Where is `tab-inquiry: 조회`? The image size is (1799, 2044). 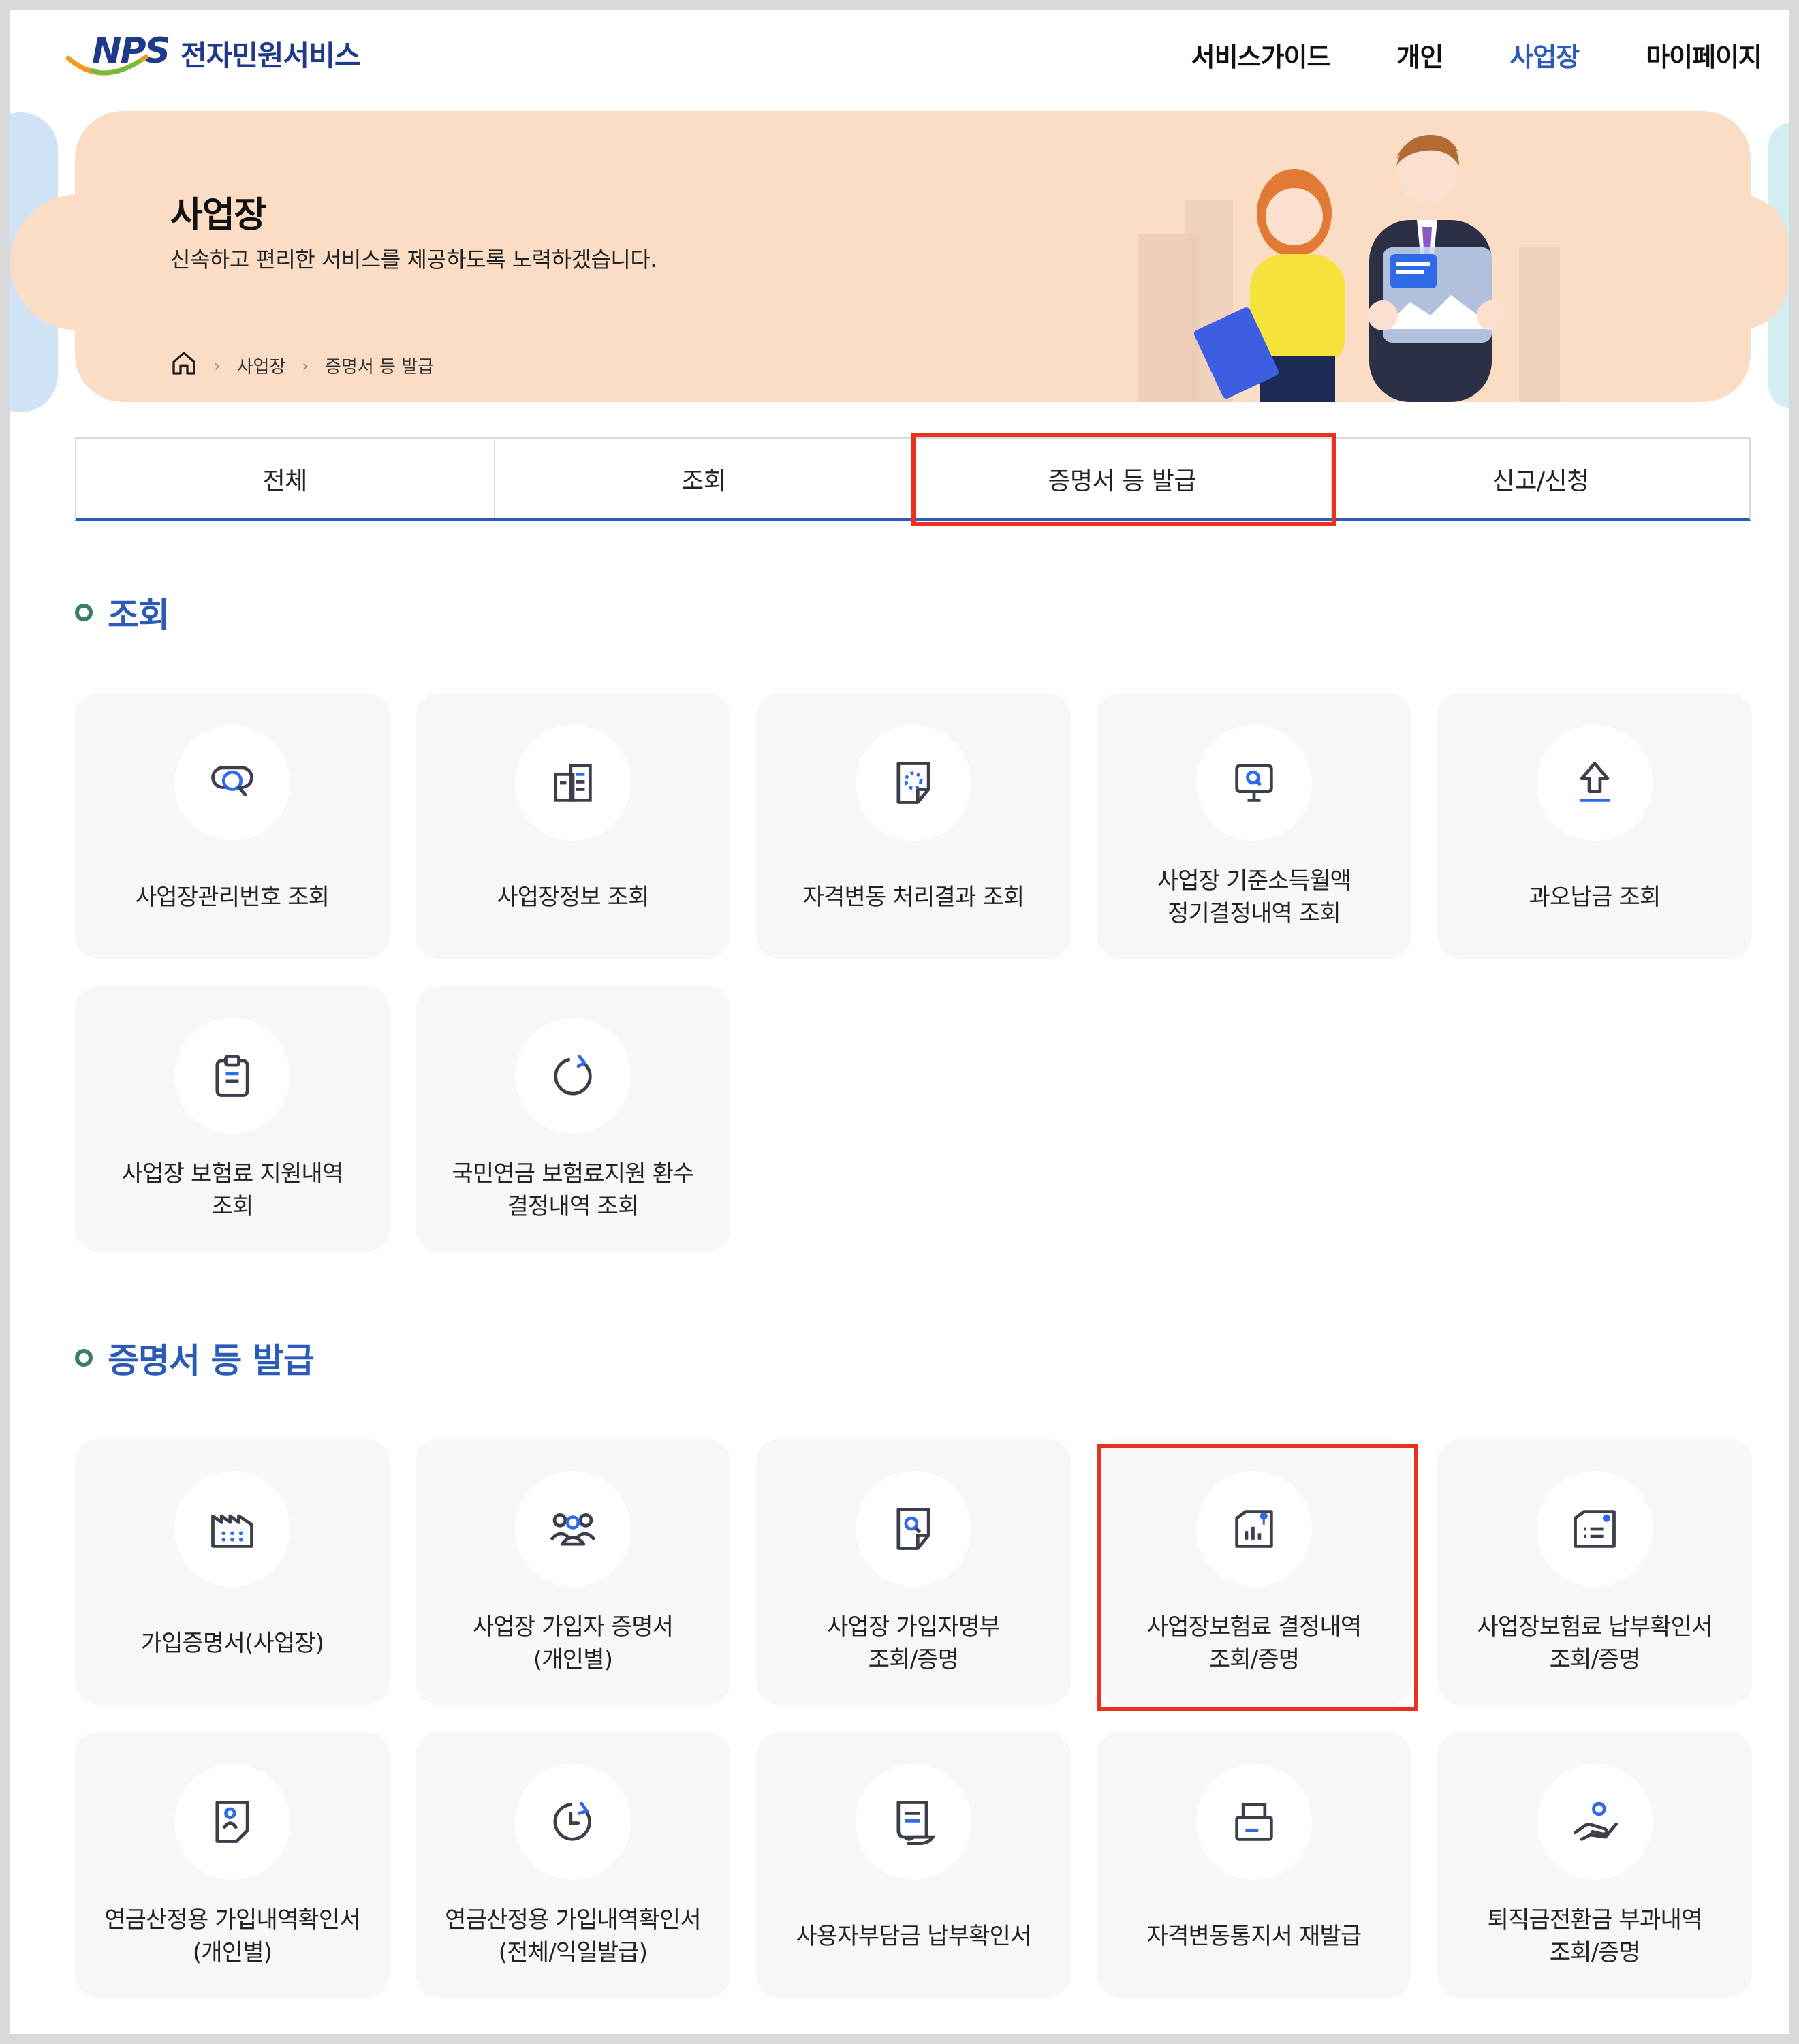
tab-inquiry: 조회 is located at coordinates (704, 478).